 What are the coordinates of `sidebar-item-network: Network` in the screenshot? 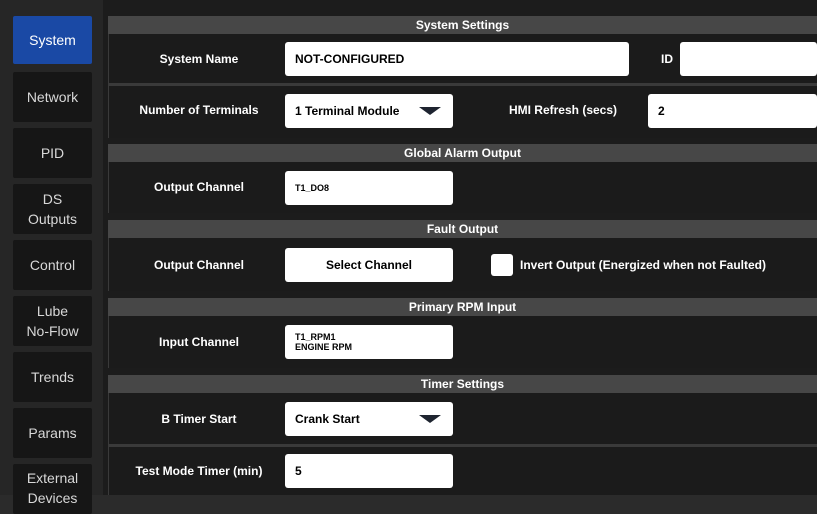 It's located at (52, 97).